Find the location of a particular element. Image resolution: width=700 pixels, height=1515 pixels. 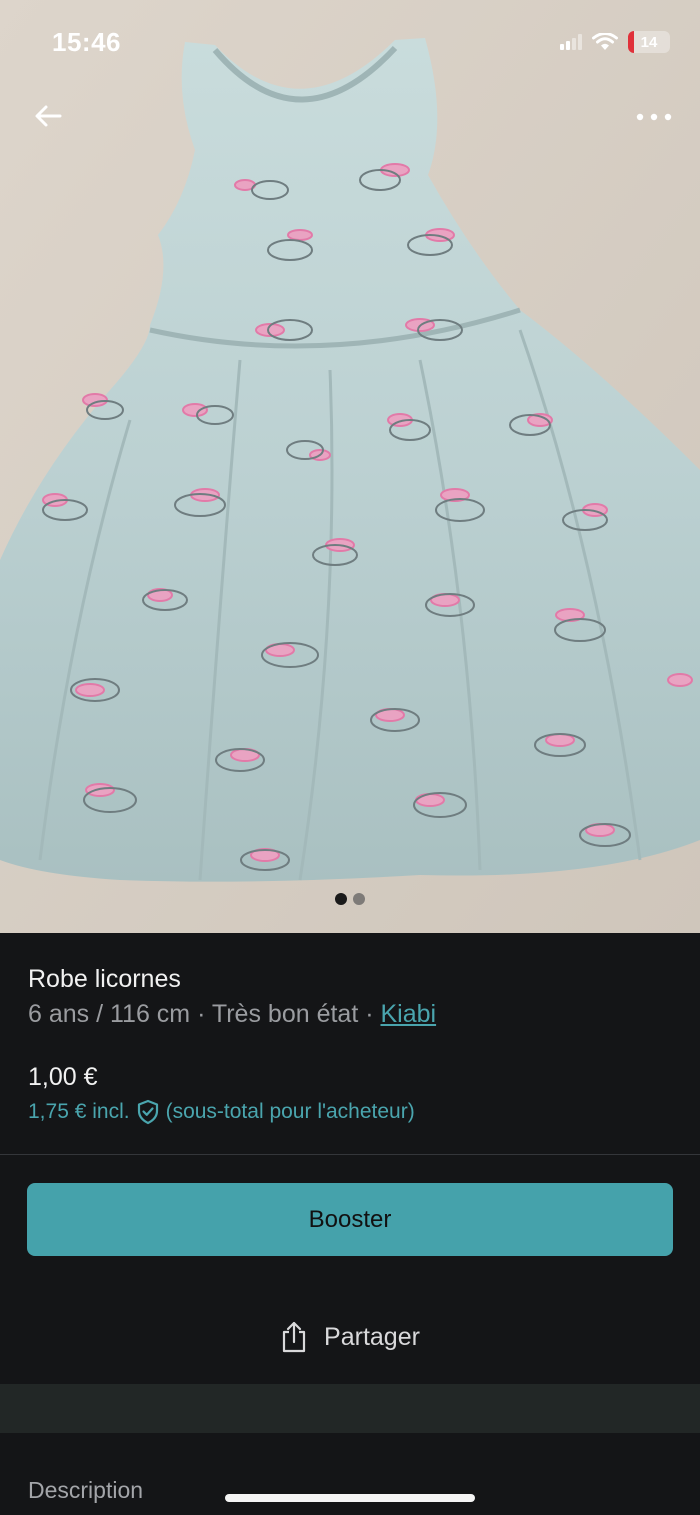

battery-charging-icon: 14 is located at coordinates (649, 42).